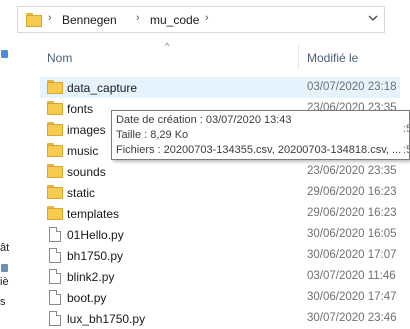  What do you see at coordinates (352, 255) in the screenshot?
I see `item-date: 30/06/2020 17:07` at bounding box center [352, 255].